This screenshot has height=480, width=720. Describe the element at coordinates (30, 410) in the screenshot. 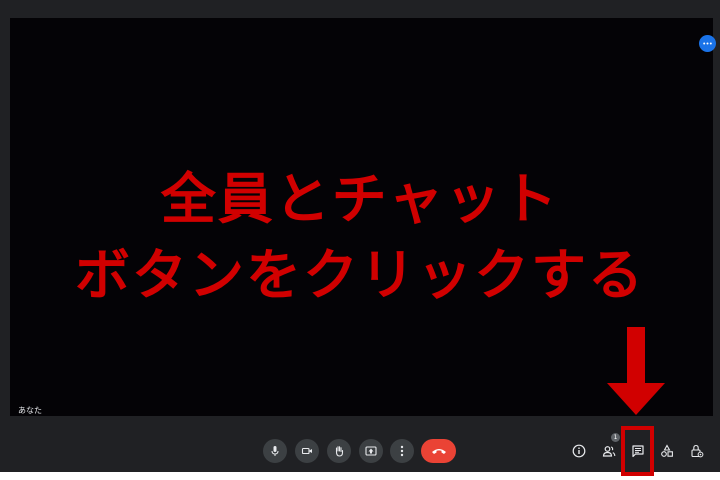

I see `self-name-label: あなた` at that location.